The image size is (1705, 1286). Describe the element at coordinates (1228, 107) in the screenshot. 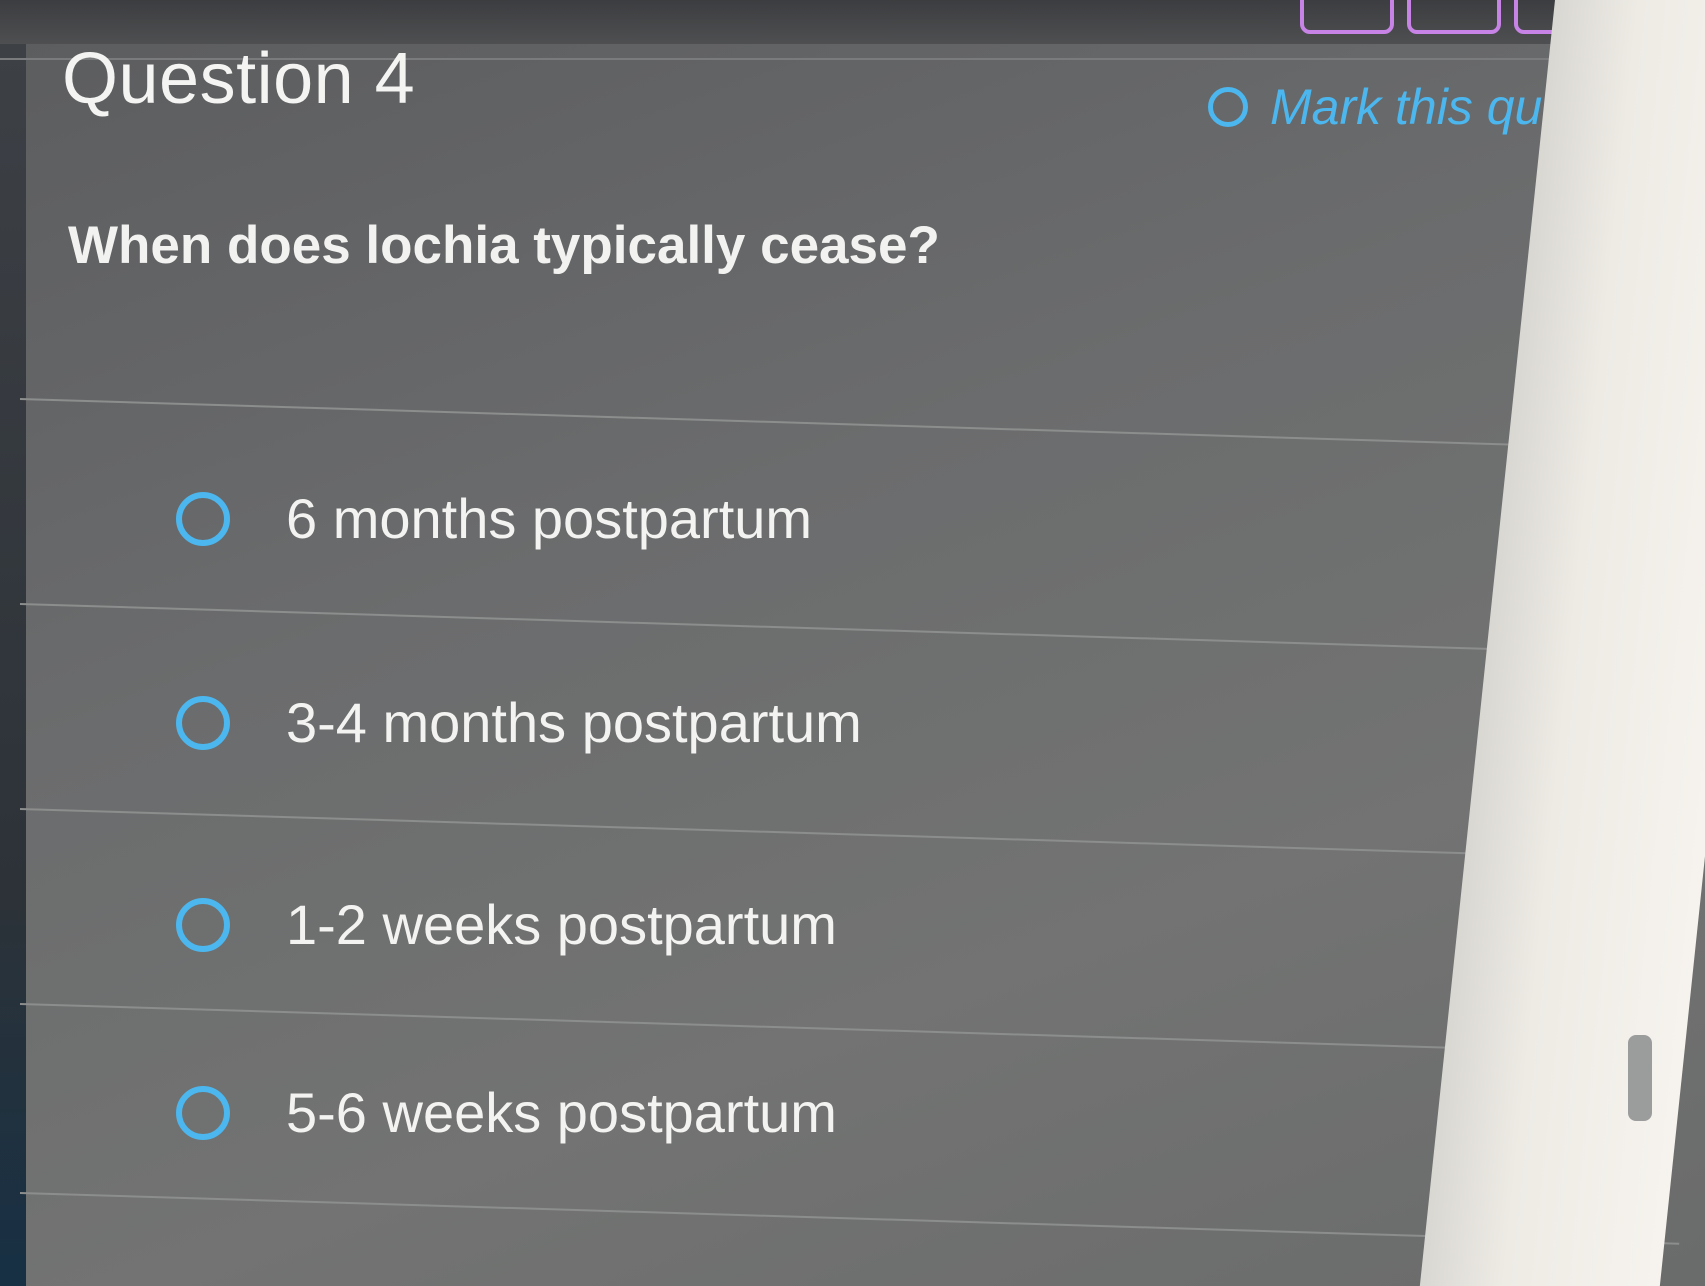

I see `circle-outline-icon` at that location.